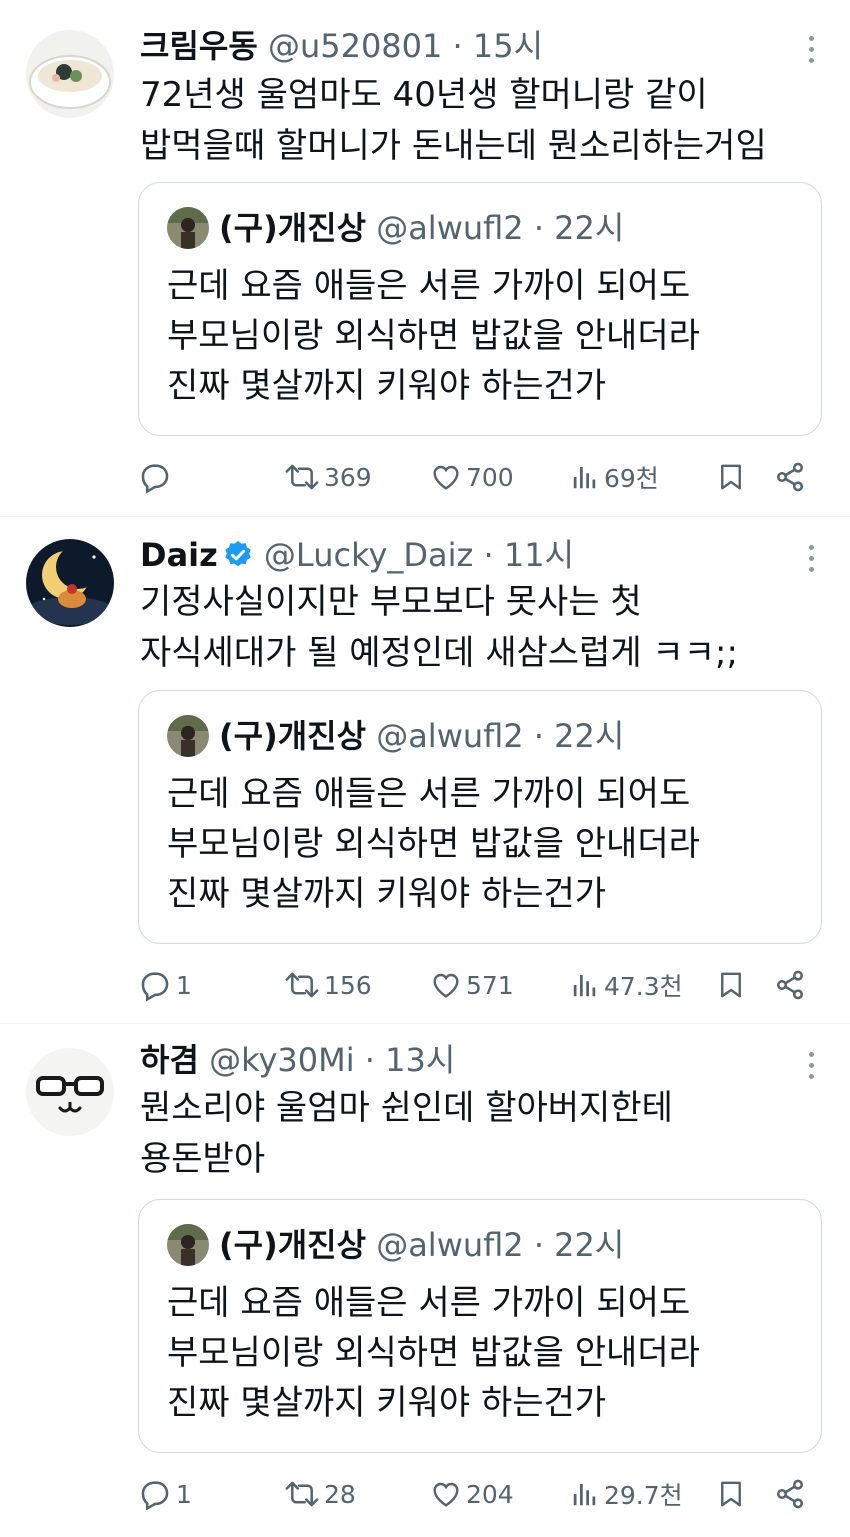 The height and width of the screenshot is (1537, 850). What do you see at coordinates (179, 555) in the screenshot?
I see `author-name: Daiz` at bounding box center [179, 555].